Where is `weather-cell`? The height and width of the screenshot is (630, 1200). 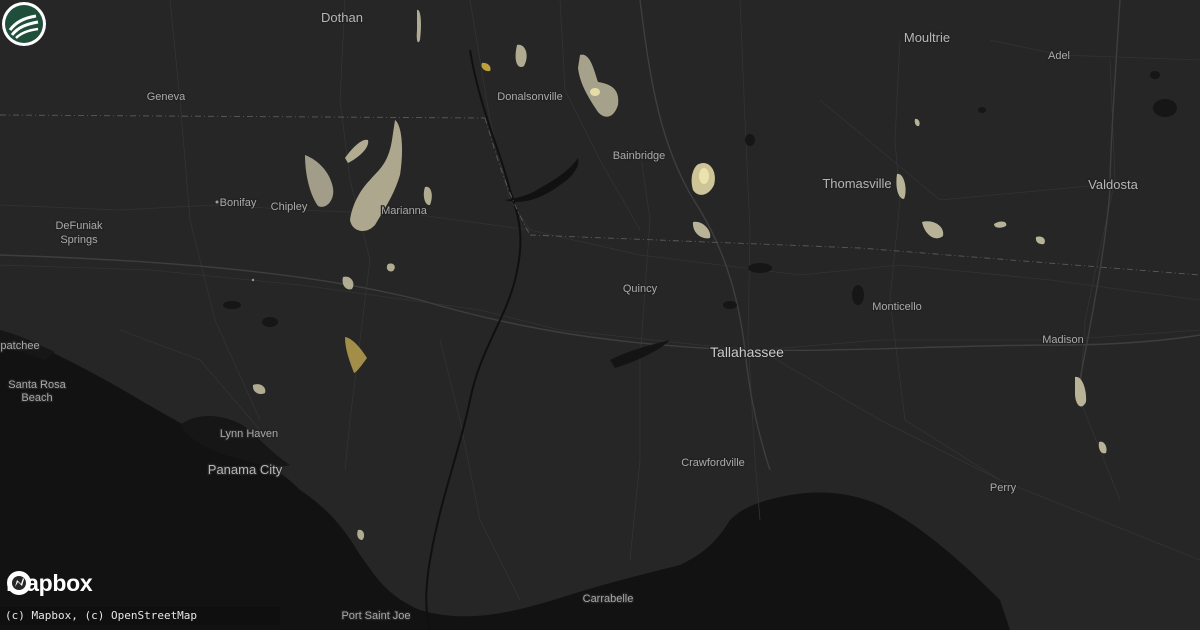
weather-cell is located at coordinates (390, 267).